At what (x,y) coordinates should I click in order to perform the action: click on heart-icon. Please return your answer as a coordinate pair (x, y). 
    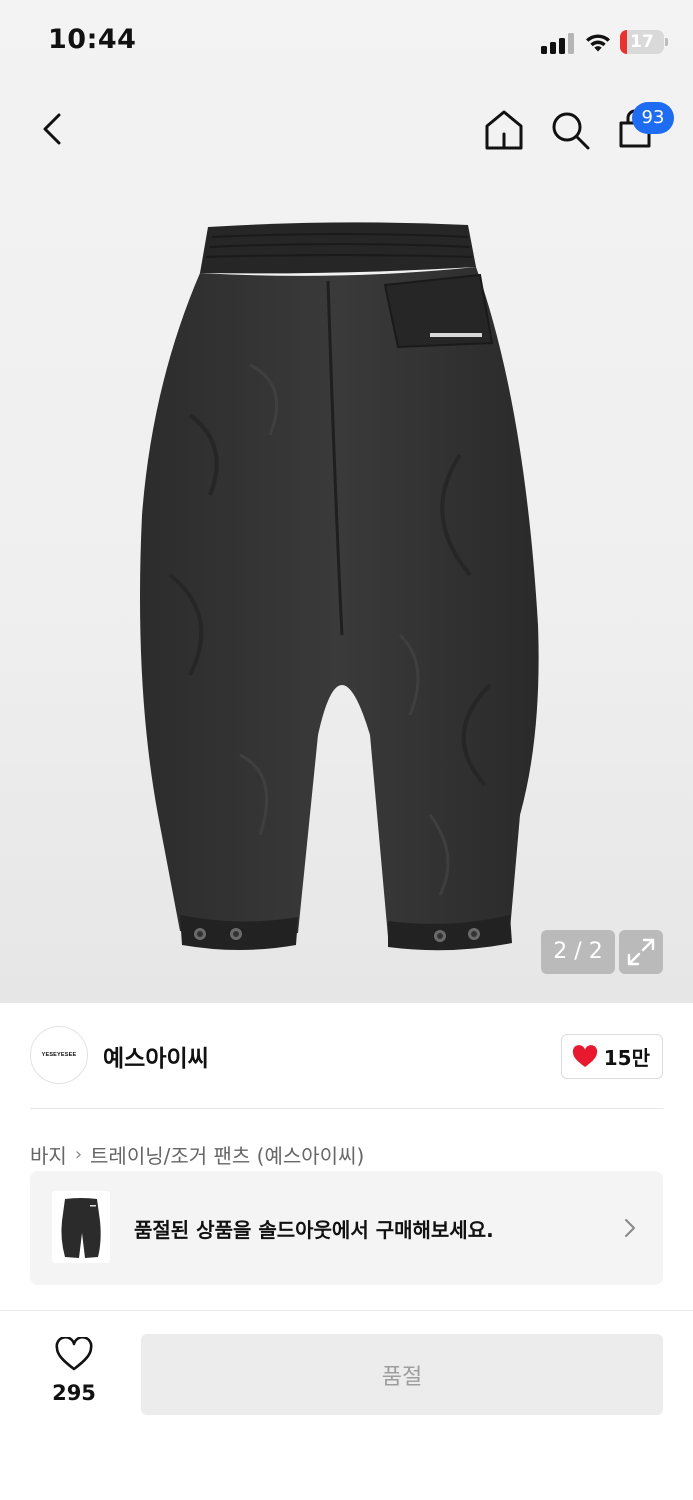
    Looking at the image, I should click on (74, 1353).